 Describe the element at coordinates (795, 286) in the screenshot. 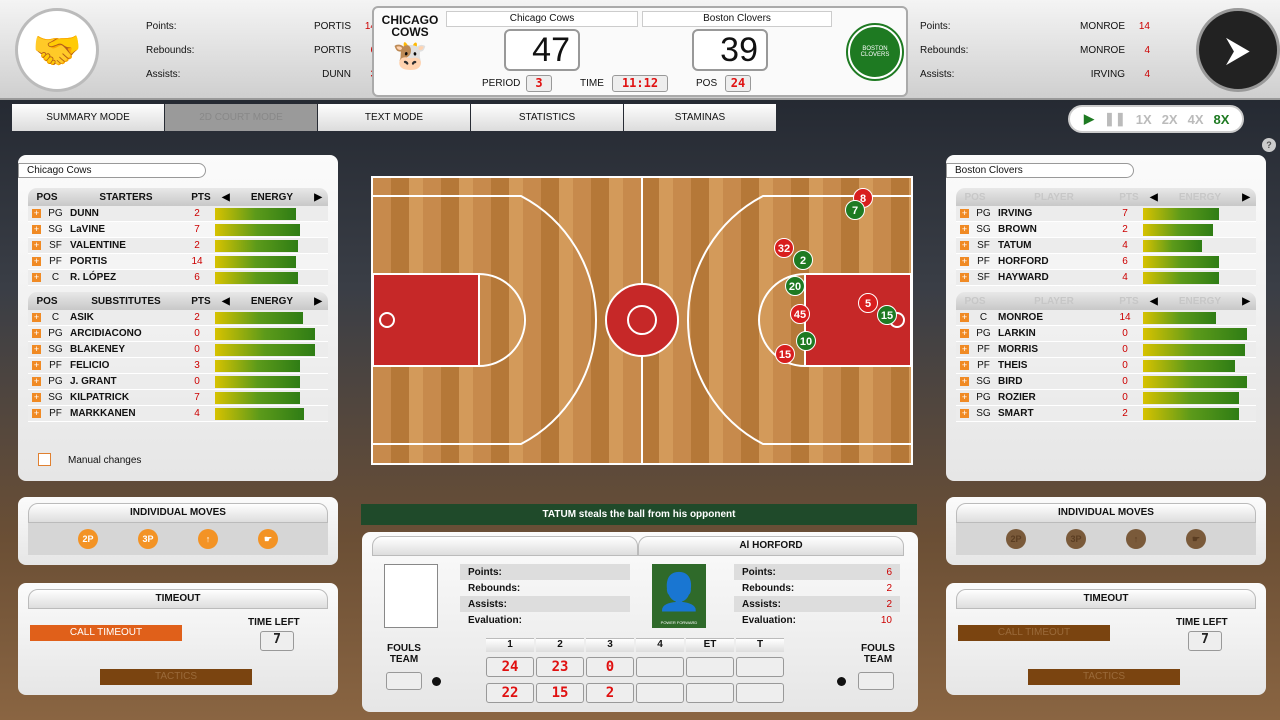

I see `away-player-marker: 20` at that location.